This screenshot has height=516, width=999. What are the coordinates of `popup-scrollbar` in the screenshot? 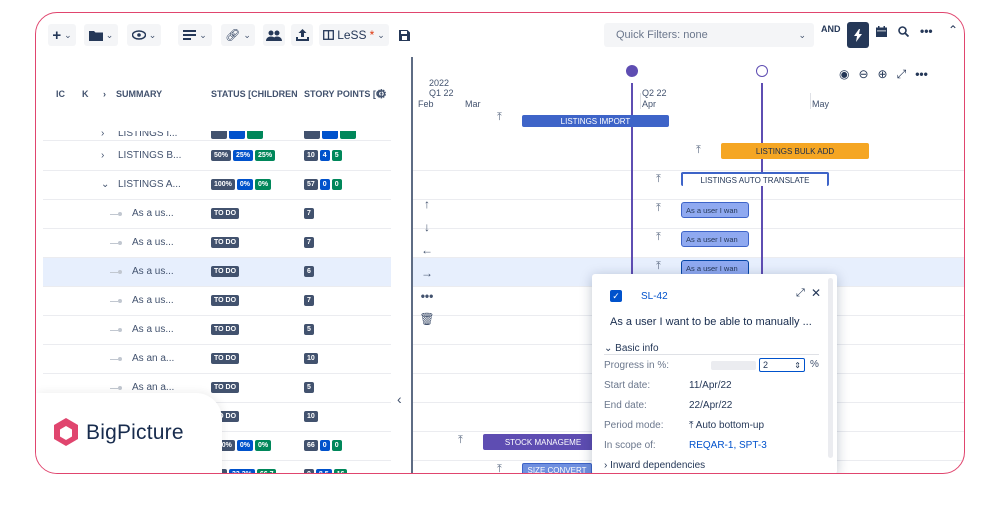 It's located at (830, 368).